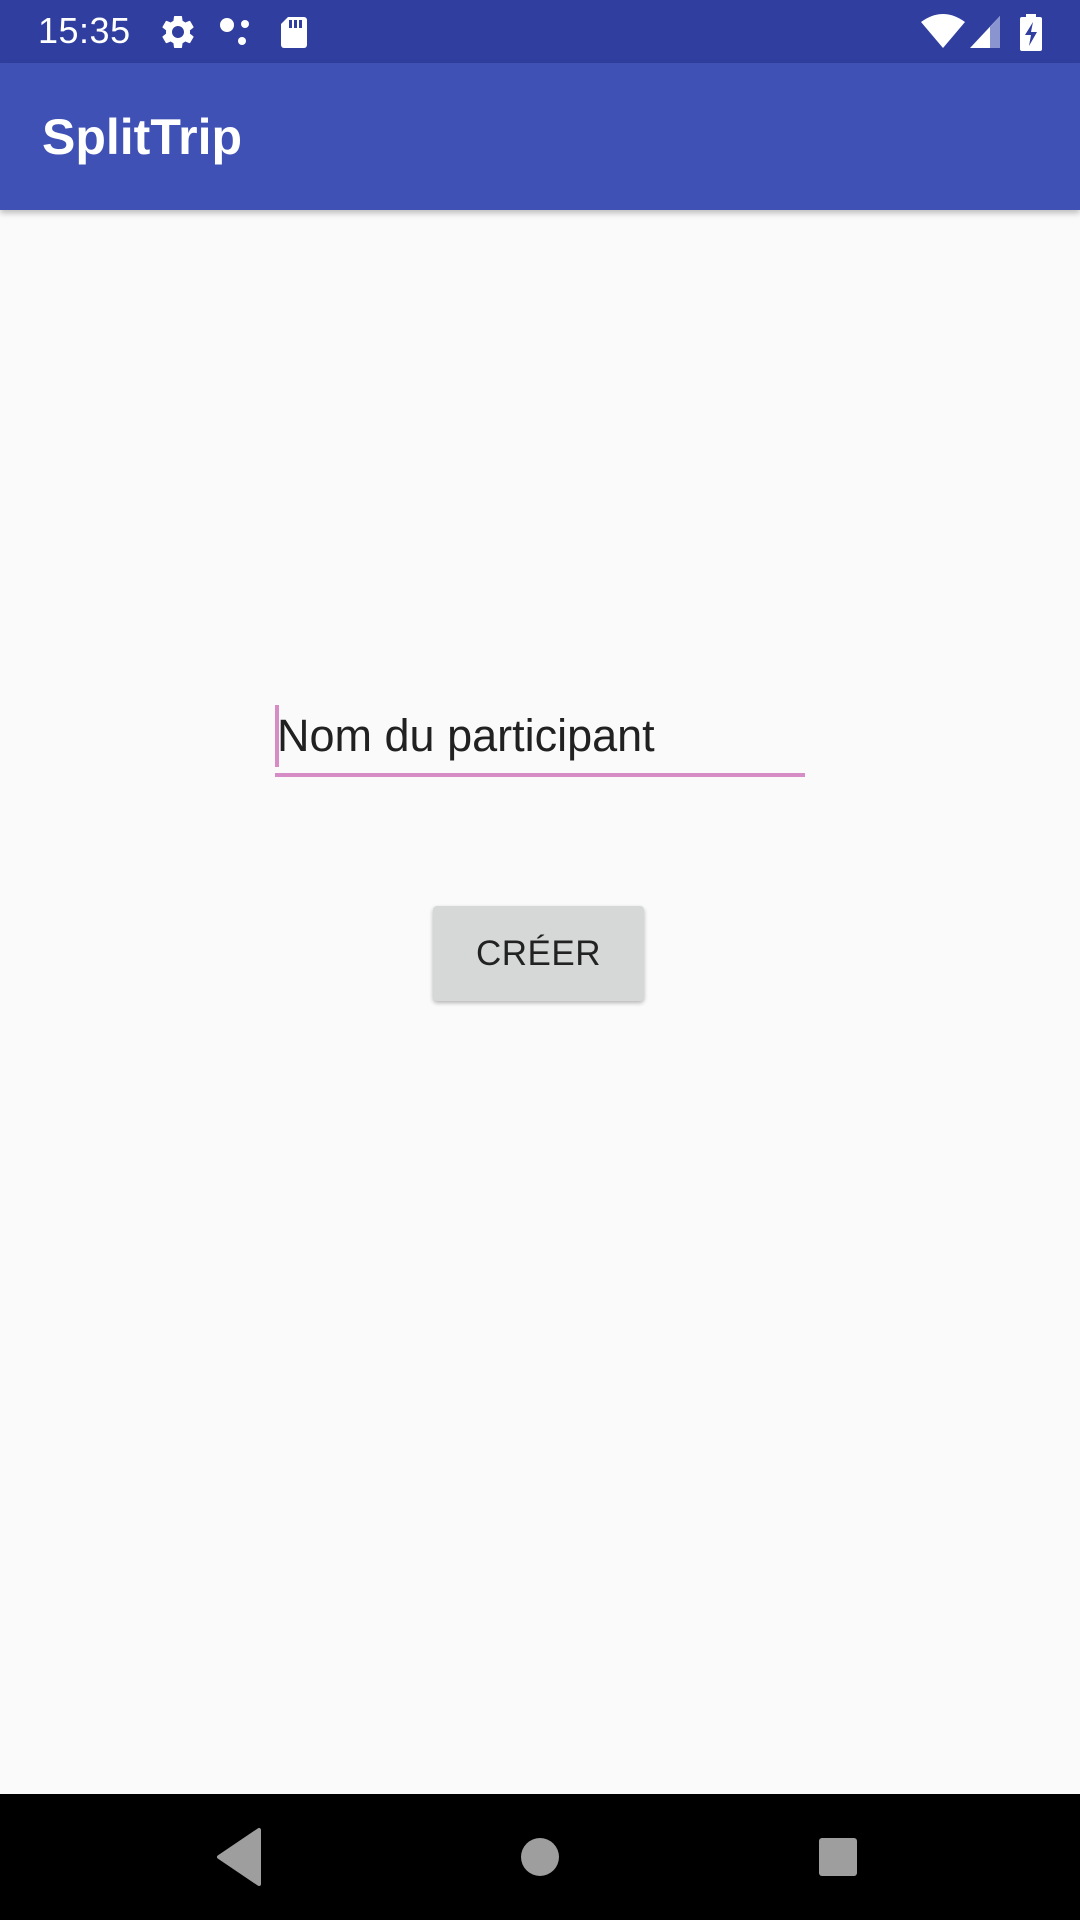 The width and height of the screenshot is (1080, 1920). I want to click on input-underline, so click(540, 775).